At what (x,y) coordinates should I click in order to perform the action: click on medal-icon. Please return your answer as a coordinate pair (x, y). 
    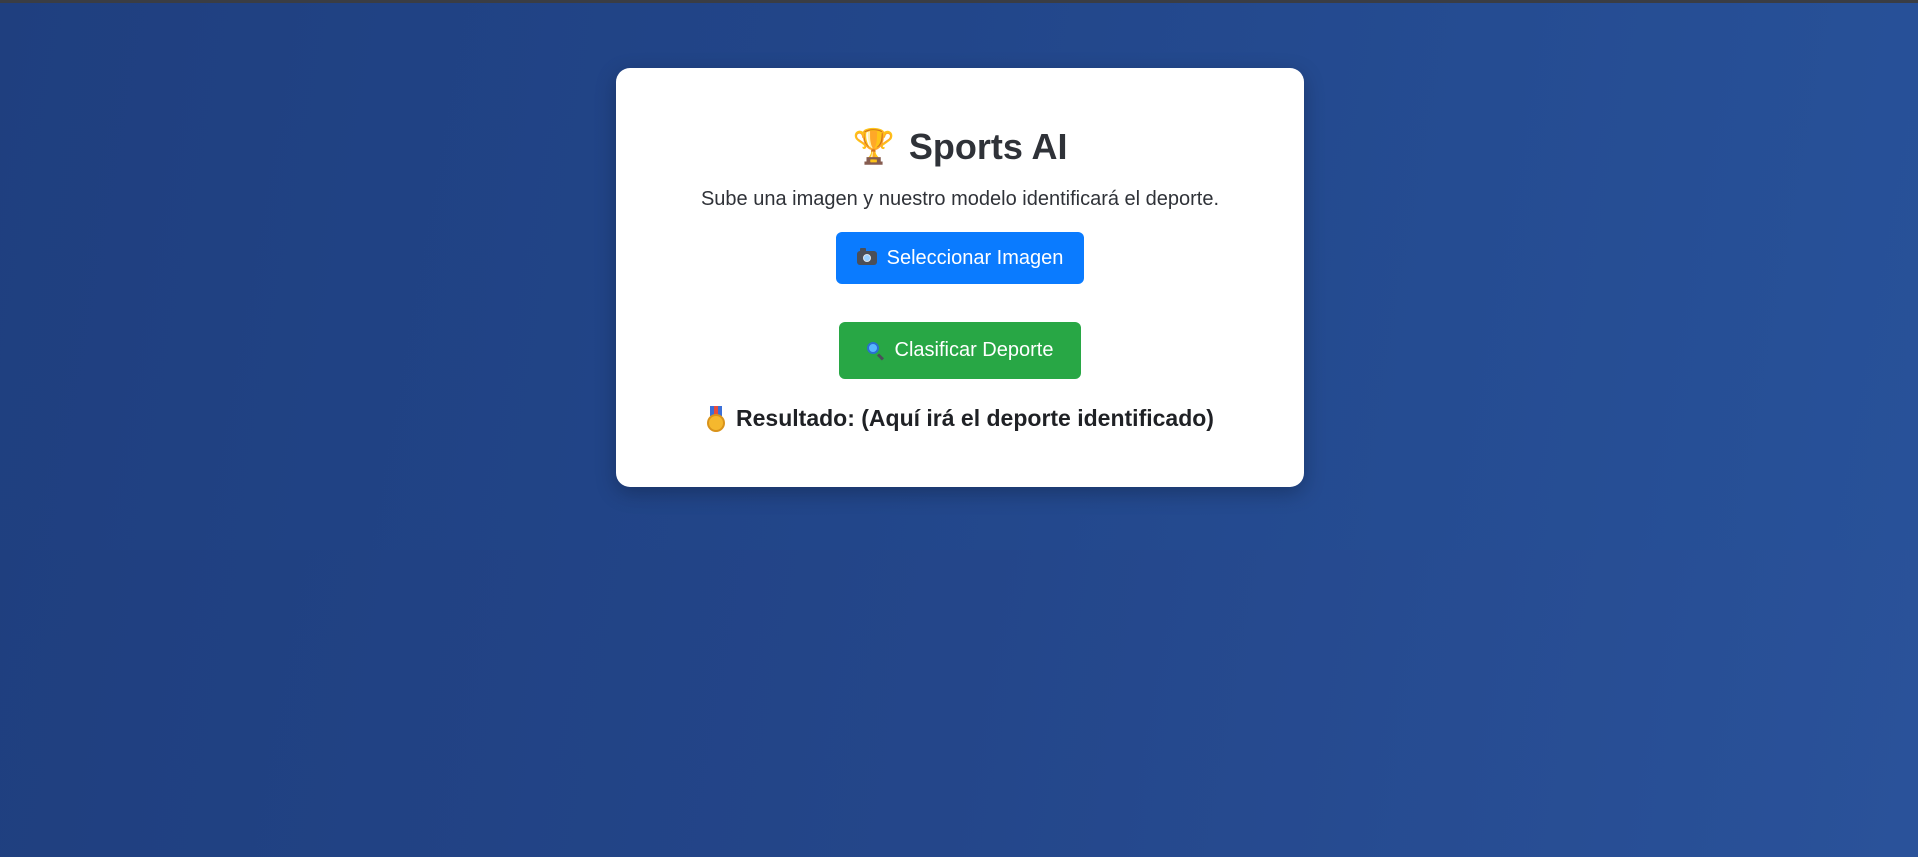
    Looking at the image, I should click on (716, 418).